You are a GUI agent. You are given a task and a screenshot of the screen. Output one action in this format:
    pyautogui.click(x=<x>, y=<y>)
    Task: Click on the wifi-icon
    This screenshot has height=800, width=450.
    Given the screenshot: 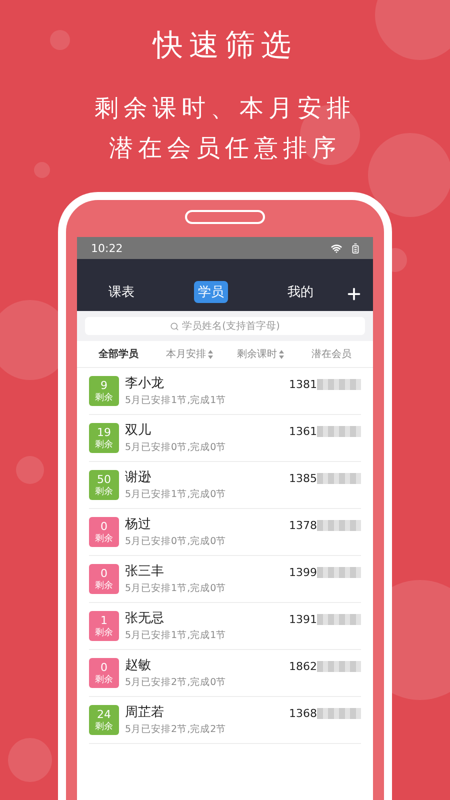 What is the action you would take?
    pyautogui.click(x=336, y=248)
    